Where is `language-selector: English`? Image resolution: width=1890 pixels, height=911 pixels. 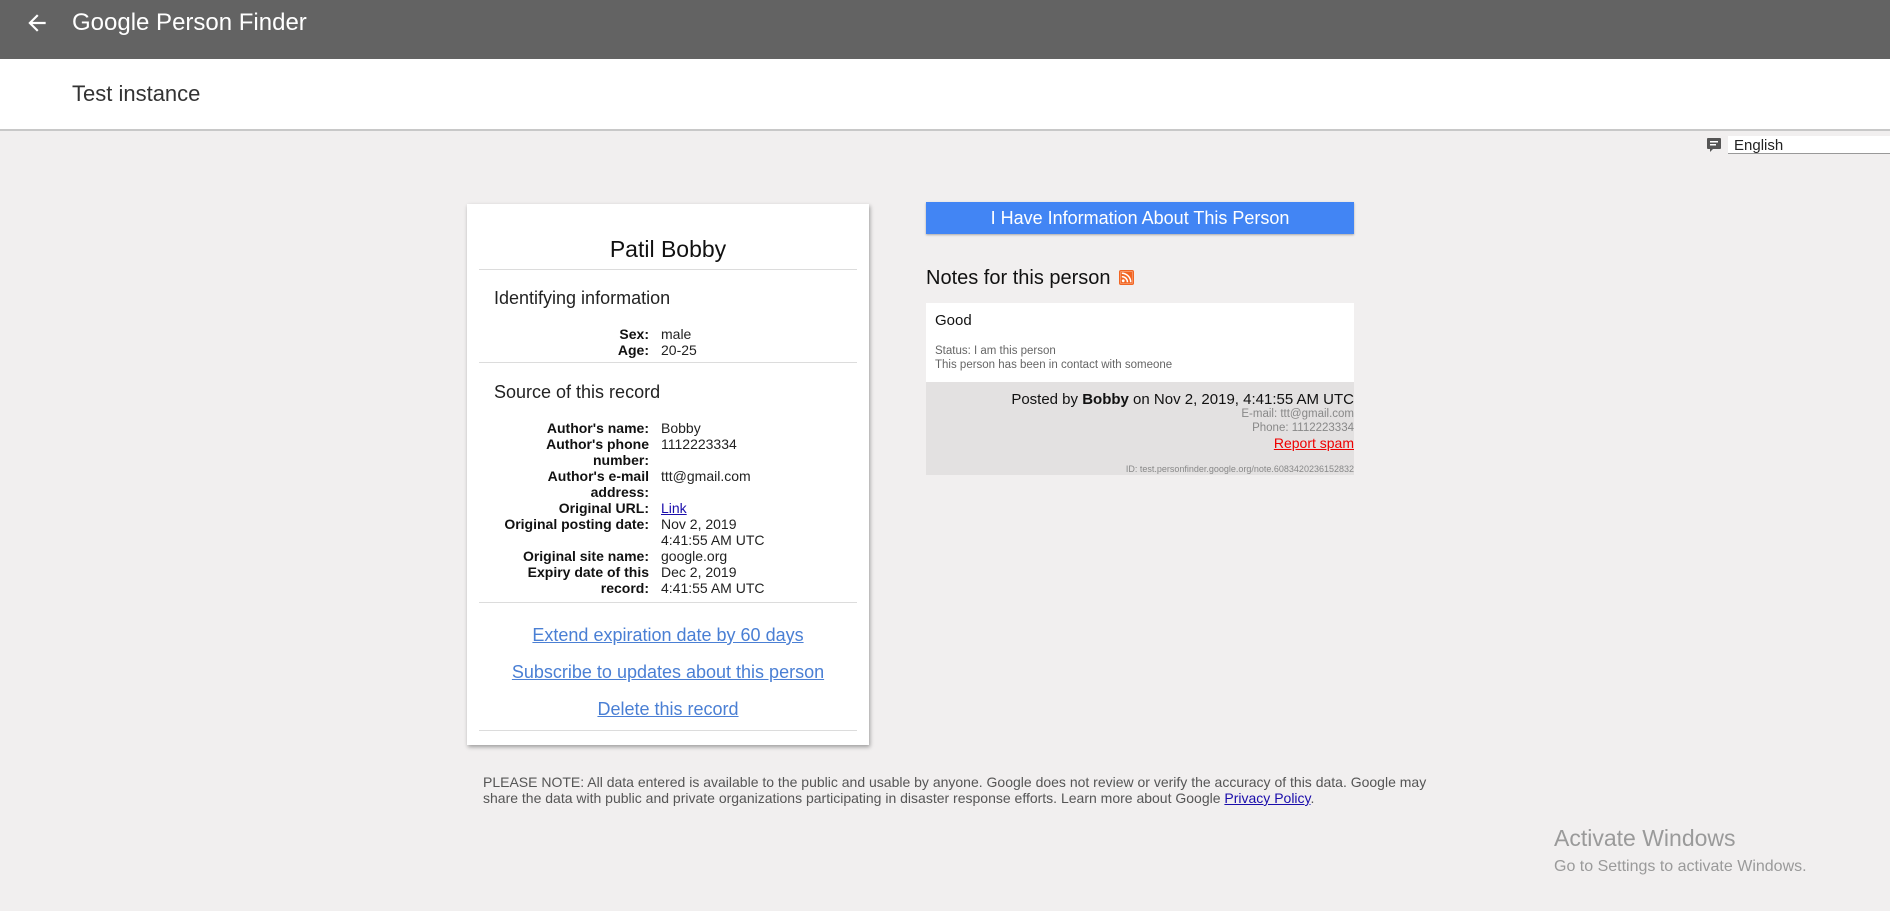
language-selector: English is located at coordinates (1797, 146).